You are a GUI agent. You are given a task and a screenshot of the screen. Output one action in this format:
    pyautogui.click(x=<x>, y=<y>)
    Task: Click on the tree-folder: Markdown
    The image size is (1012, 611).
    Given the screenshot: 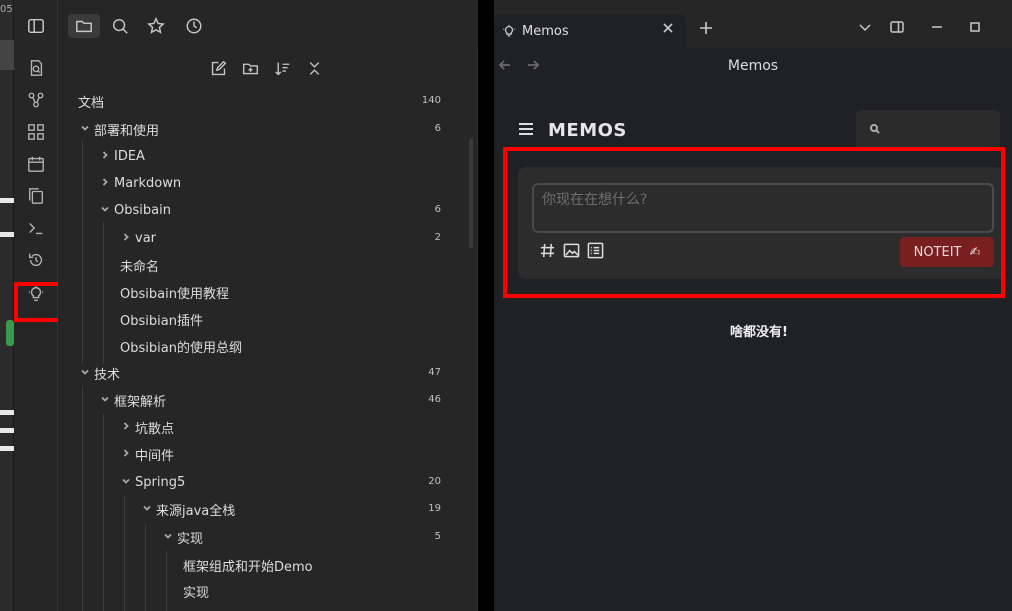 What is the action you would take?
    pyautogui.click(x=139, y=183)
    